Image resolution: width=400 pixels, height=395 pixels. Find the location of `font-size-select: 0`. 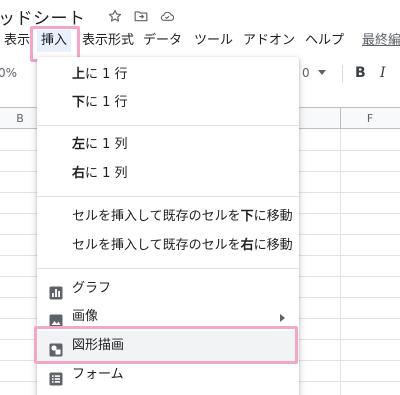

font-size-select: 0 is located at coordinates (306, 73).